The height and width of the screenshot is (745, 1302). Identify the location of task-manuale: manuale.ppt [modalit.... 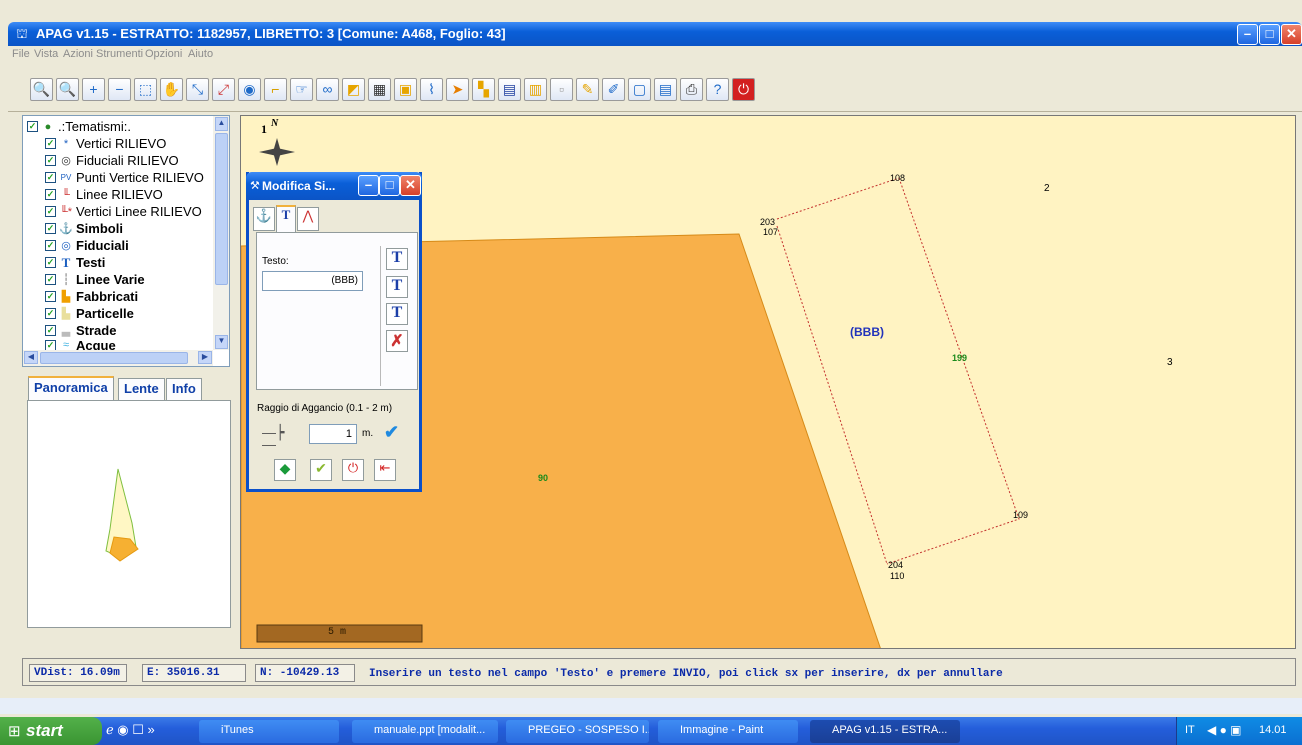
(425, 731).